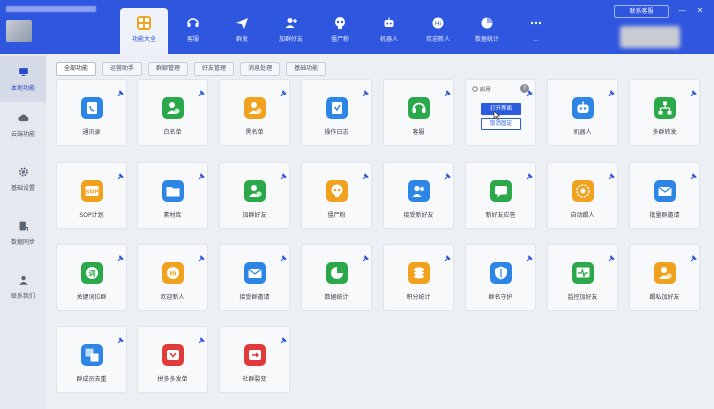 The width and height of the screenshot is (714, 409). What do you see at coordinates (173, 355) in the screenshot?
I see `pdd-icon` at bounding box center [173, 355].